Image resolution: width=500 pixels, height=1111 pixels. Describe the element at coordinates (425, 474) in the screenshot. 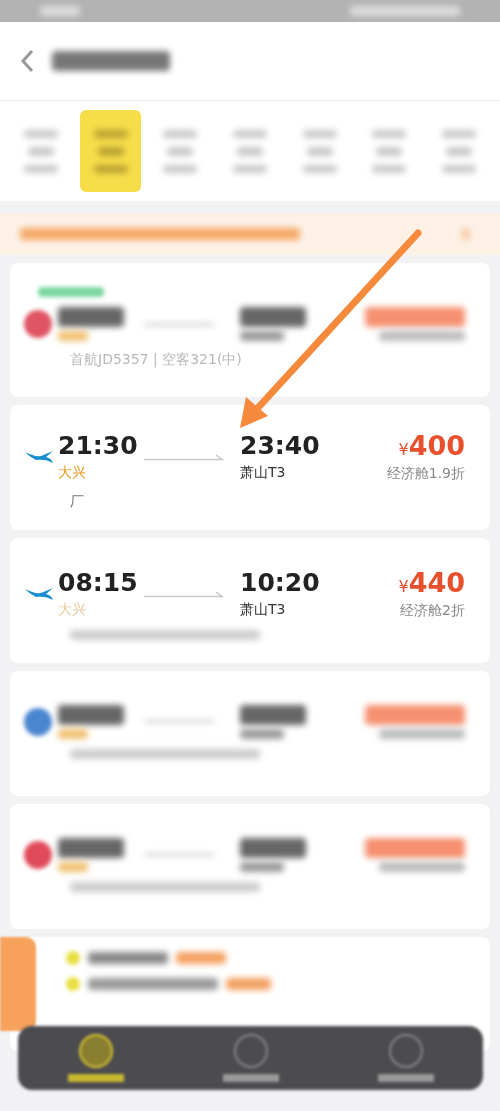

I see `cabin-discount: 经济舱1.9折` at that location.